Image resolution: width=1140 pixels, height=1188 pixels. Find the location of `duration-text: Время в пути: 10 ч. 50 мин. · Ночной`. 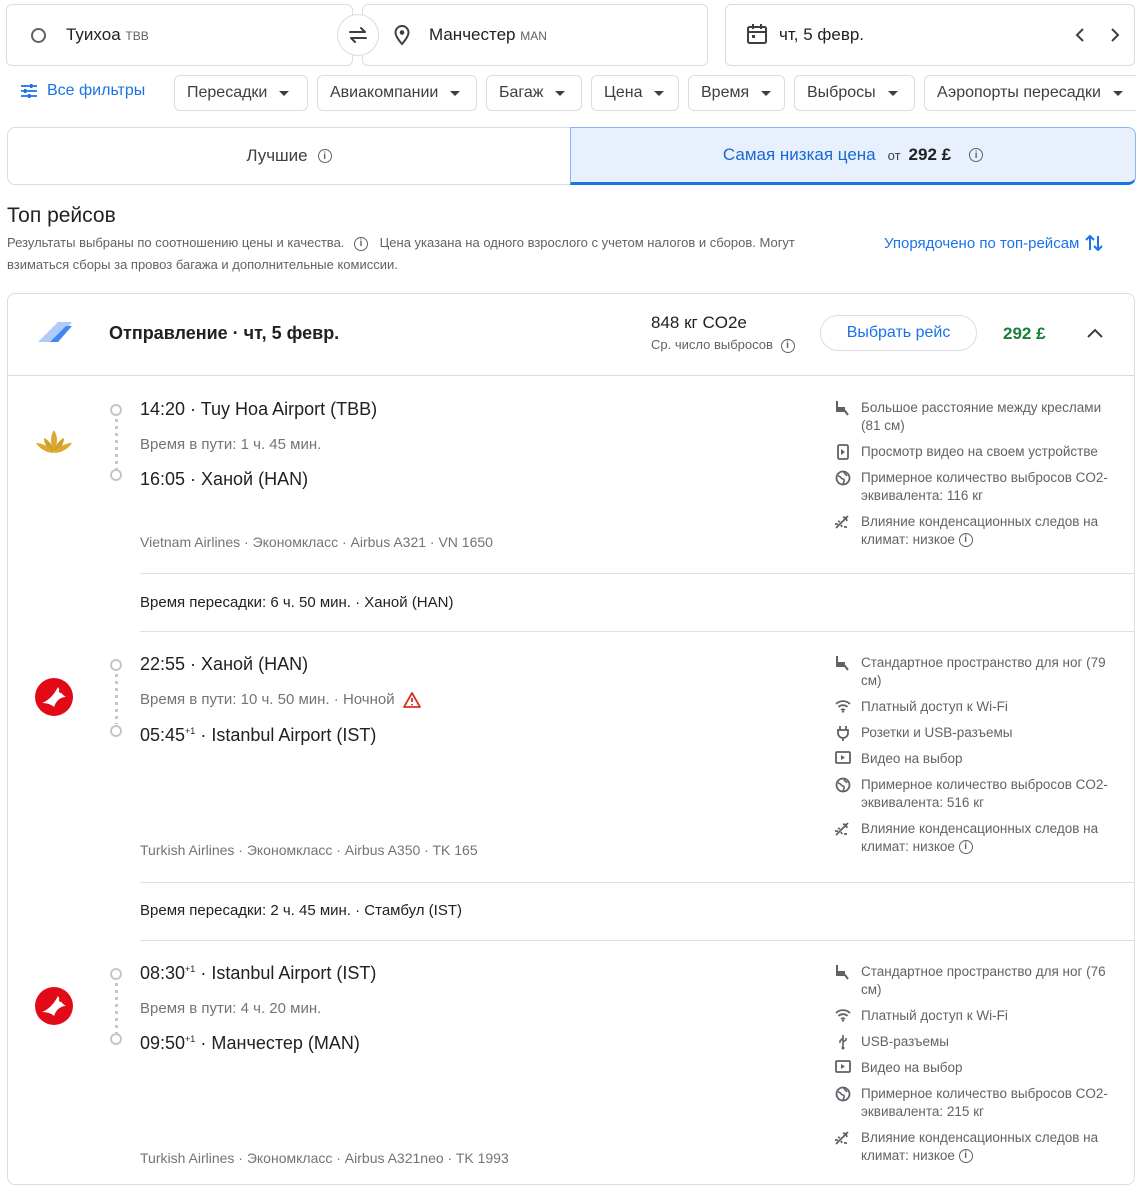

duration-text: Время в пути: 10 ч. 50 мин. · Ночной is located at coordinates (267, 699).